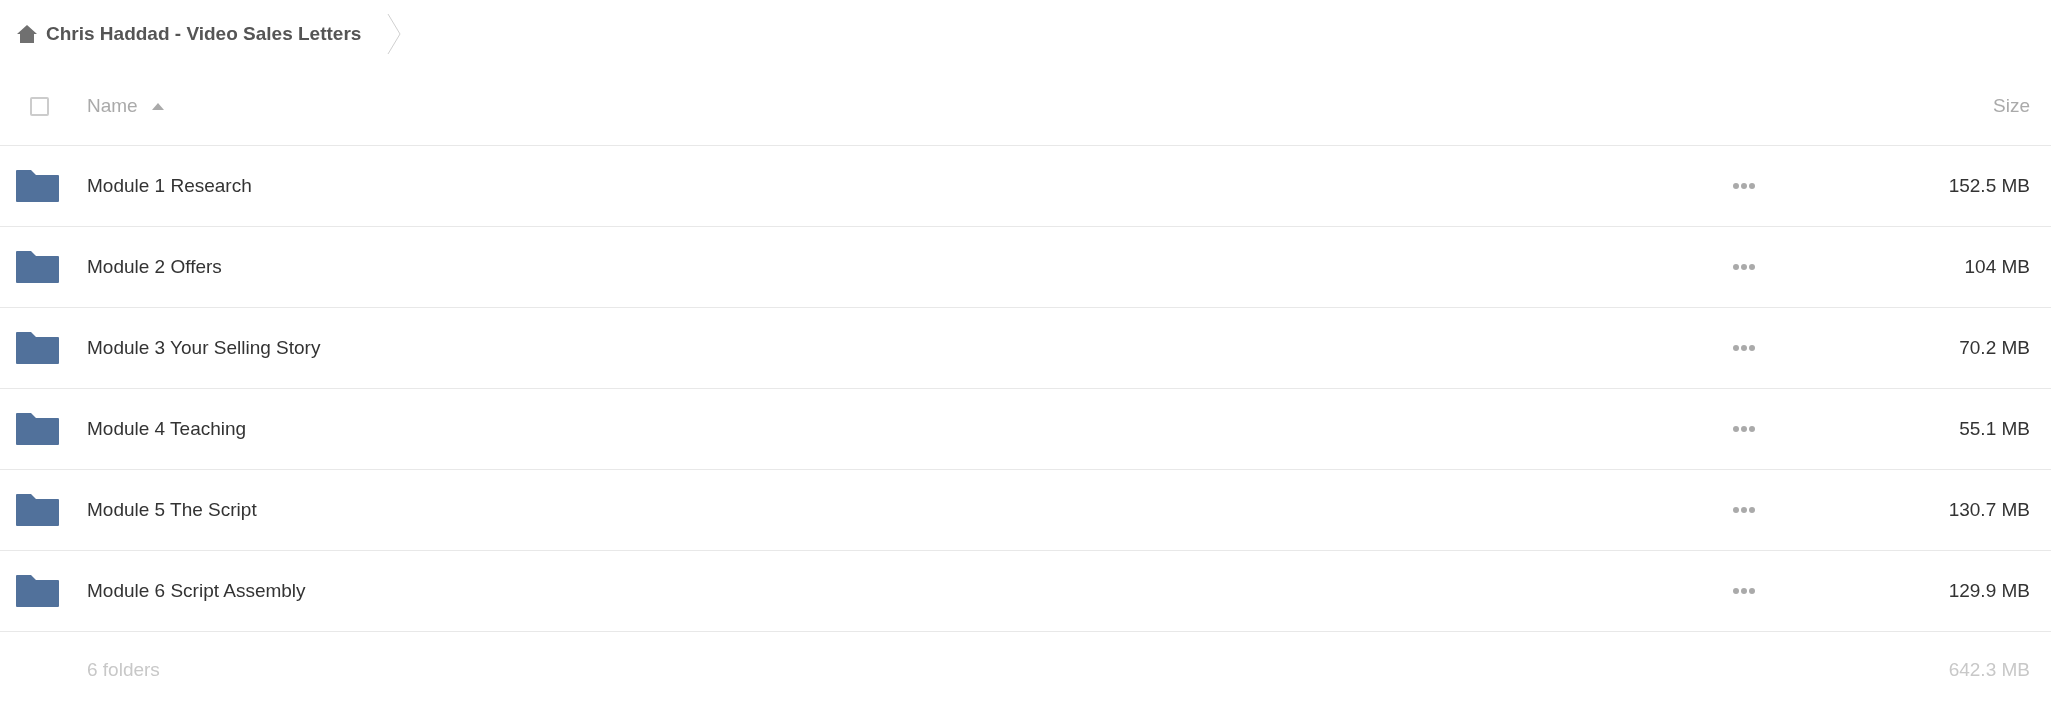 The height and width of the screenshot is (726, 2051). What do you see at coordinates (1994, 428) in the screenshot?
I see `folder-size: 55.1 MB` at bounding box center [1994, 428].